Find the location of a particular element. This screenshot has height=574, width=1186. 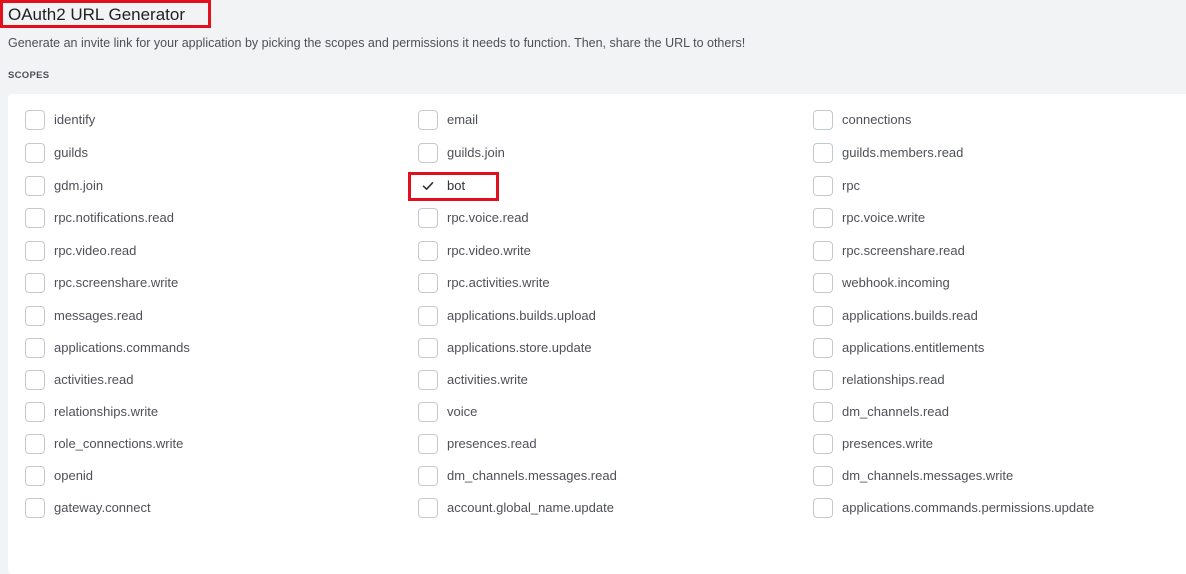

scope-label: rpc.voice.write is located at coordinates (884, 217).